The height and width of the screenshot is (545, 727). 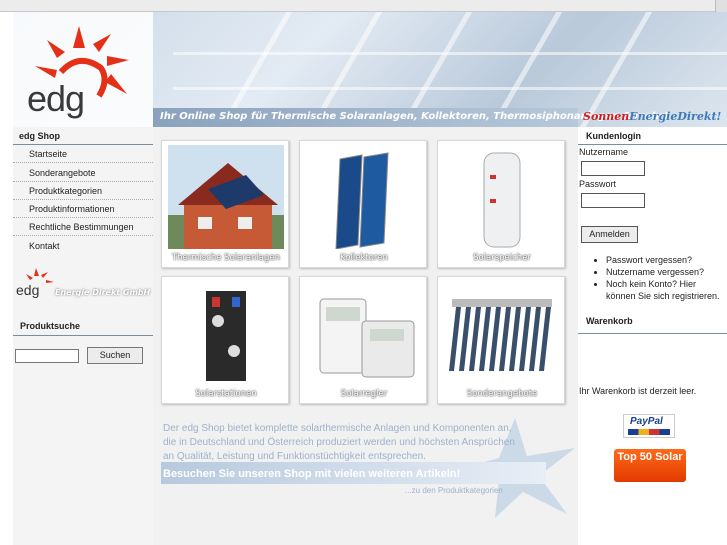 I want to click on sidebar-item-sonderangebote: Sonderangebote, so click(x=83, y=173).